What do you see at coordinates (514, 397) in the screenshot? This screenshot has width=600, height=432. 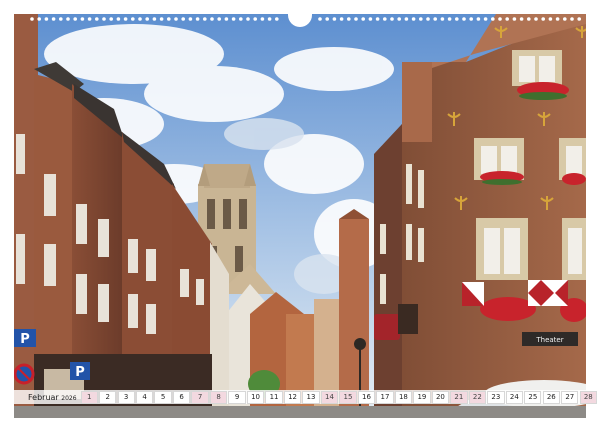 I see `day-cell: 24` at bounding box center [514, 397].